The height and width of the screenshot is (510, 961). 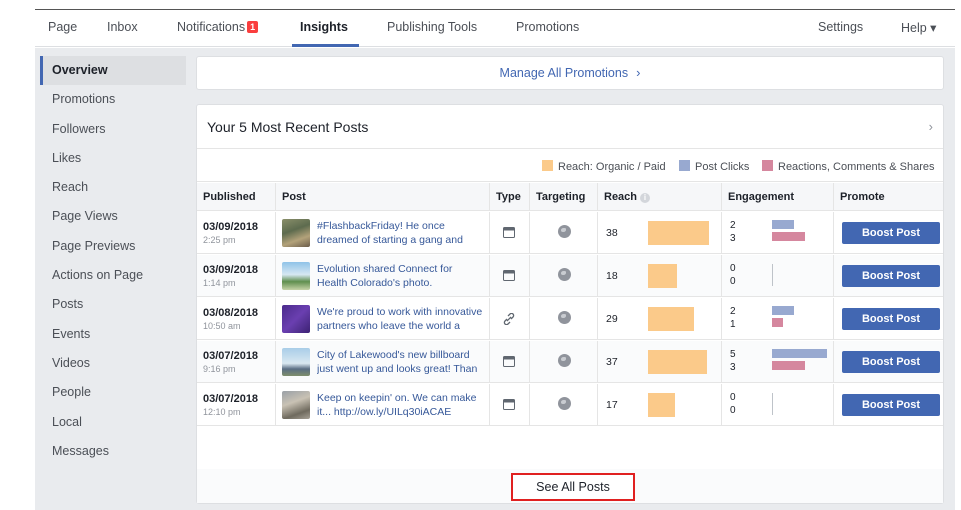 What do you see at coordinates (229, 197) in the screenshot?
I see `column-published: Published` at bounding box center [229, 197].